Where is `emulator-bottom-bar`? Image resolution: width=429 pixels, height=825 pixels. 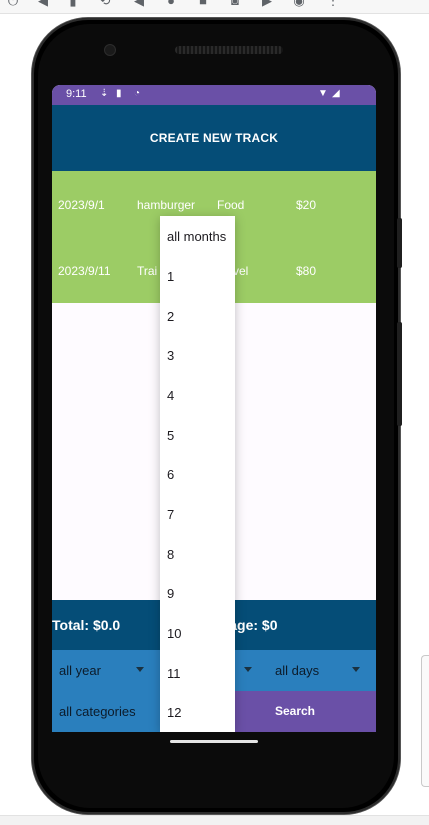 emulator-bottom-bar is located at coordinates (214, 820).